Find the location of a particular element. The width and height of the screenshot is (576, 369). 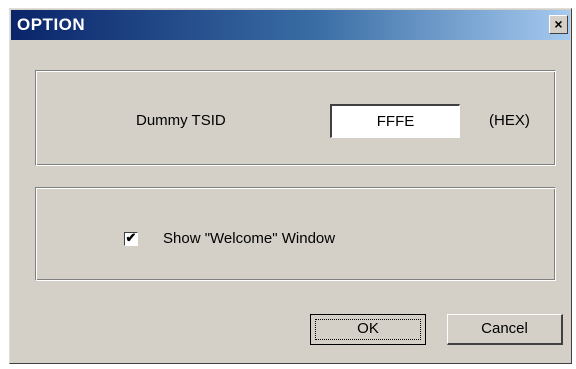

close-button: × is located at coordinates (558, 24).